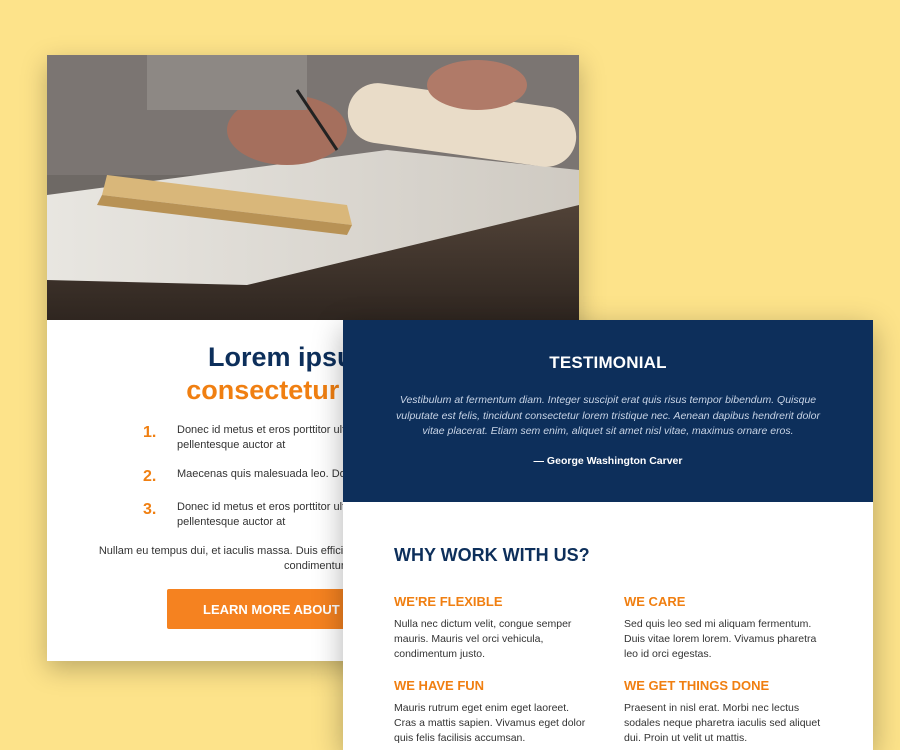 The image size is (900, 750). What do you see at coordinates (697, 685) in the screenshot?
I see `feature-title: WE GET THINGS DONE` at bounding box center [697, 685].